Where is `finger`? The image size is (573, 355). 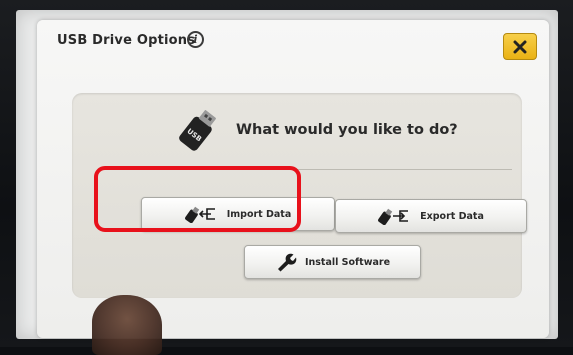 finger is located at coordinates (127, 325).